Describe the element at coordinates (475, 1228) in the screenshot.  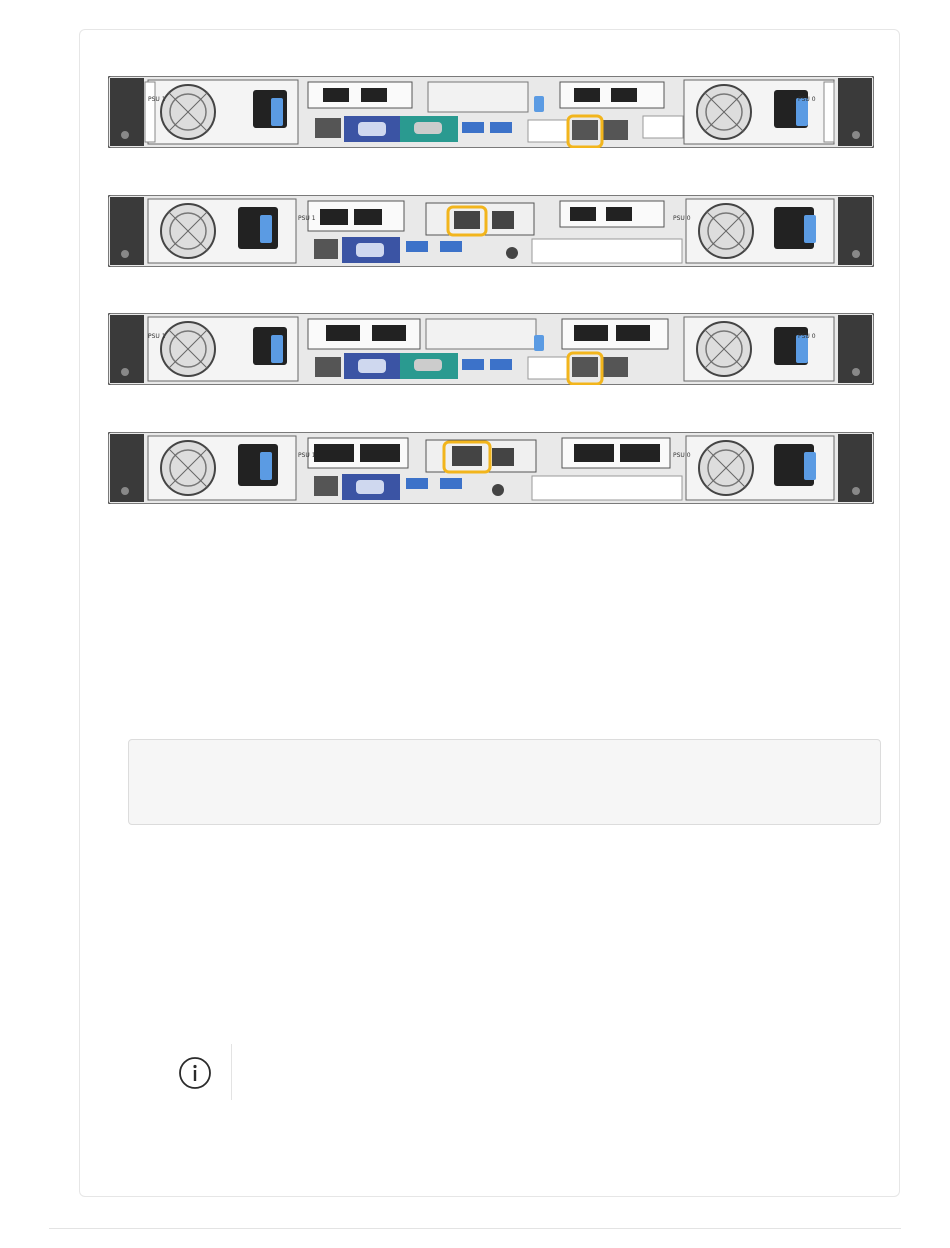
I see `footer-rule` at that location.